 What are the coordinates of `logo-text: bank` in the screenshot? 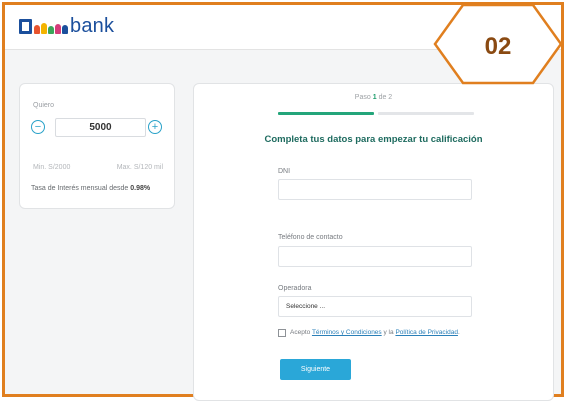 It's located at (92, 26).